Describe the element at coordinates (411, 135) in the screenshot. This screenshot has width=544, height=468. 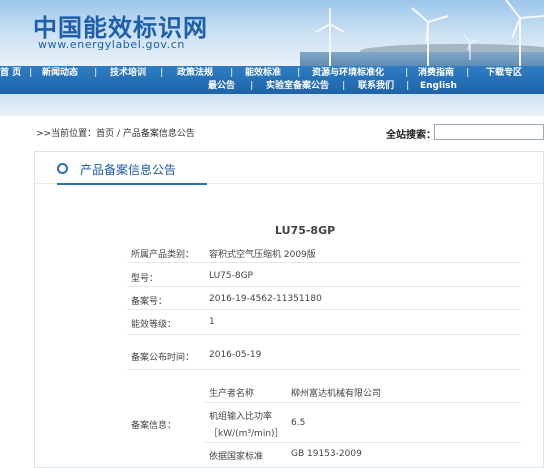
I see `search-label: 全站搜索：` at that location.